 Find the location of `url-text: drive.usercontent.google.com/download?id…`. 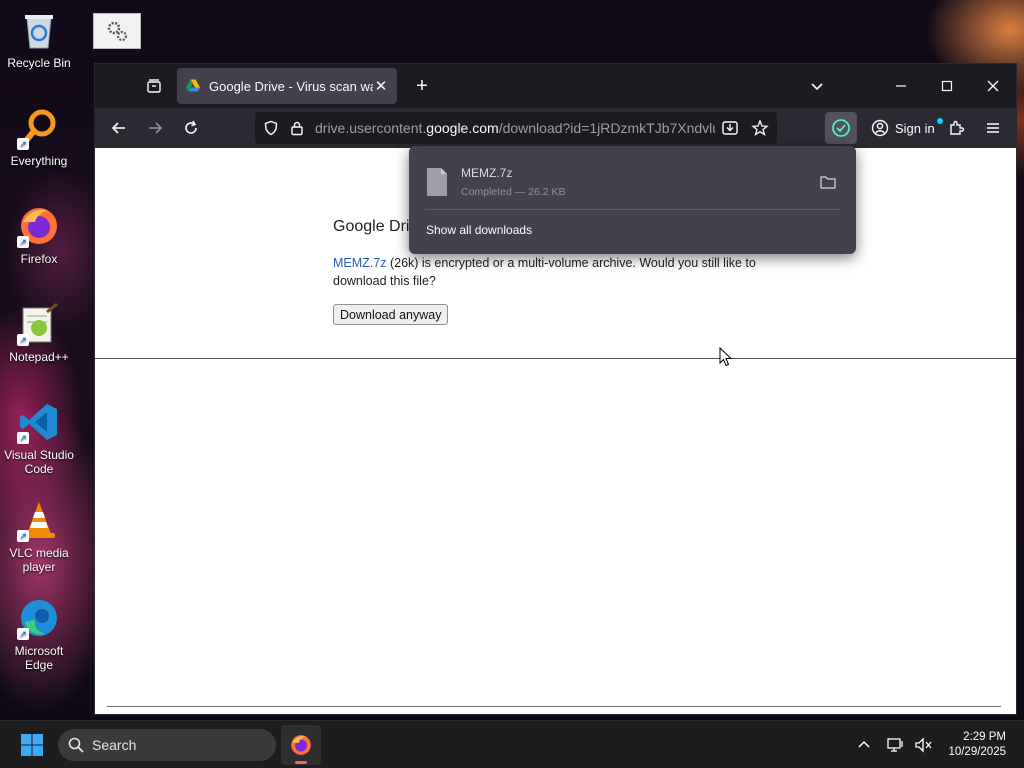

url-text: drive.usercontent.google.com/download?id… is located at coordinates (515, 128).